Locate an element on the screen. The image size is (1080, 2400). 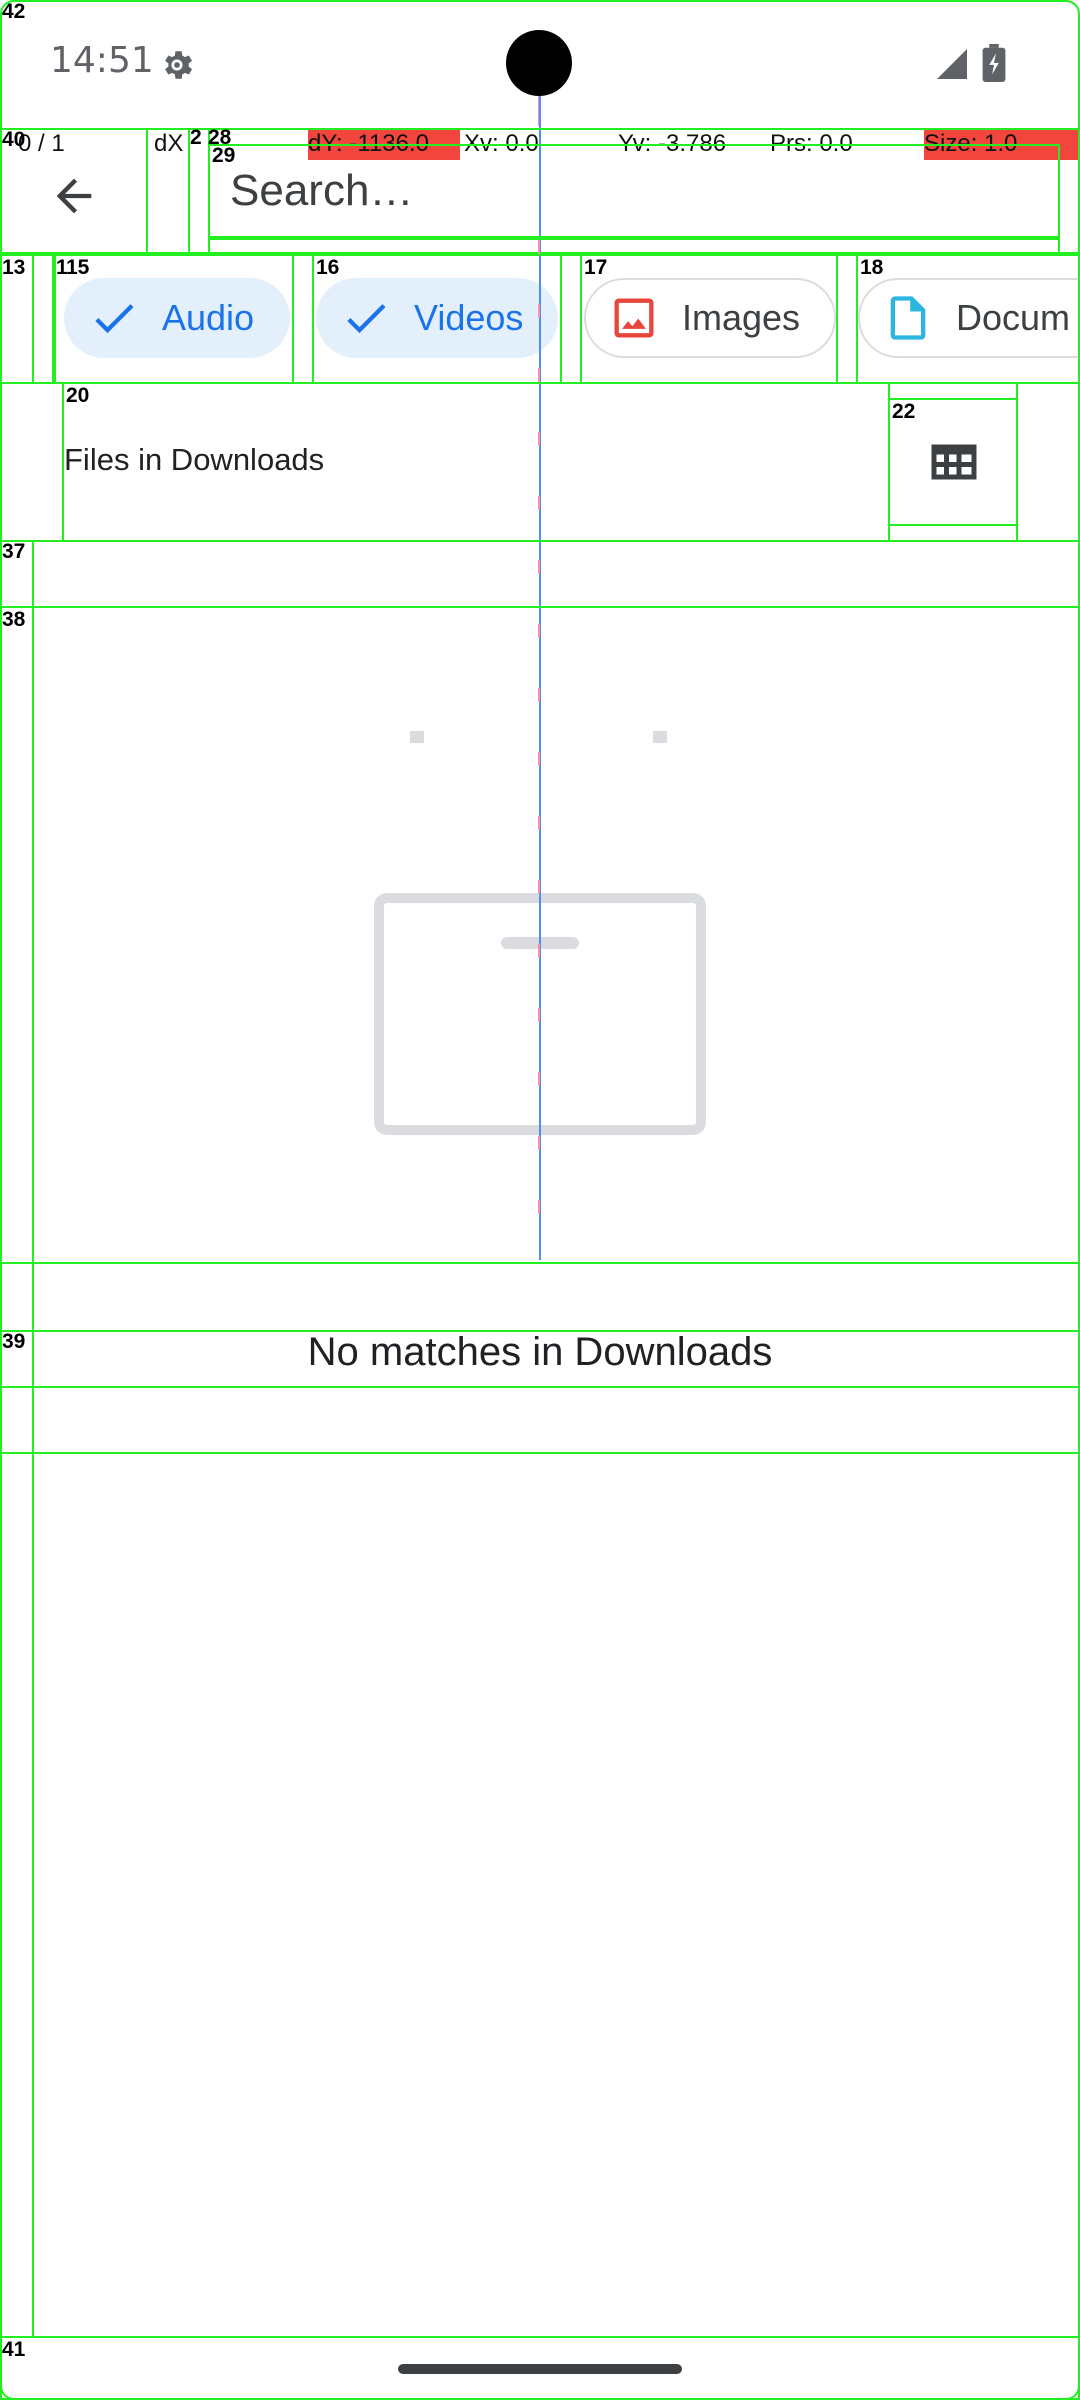
arrow-back-icon is located at coordinates (74, 196).